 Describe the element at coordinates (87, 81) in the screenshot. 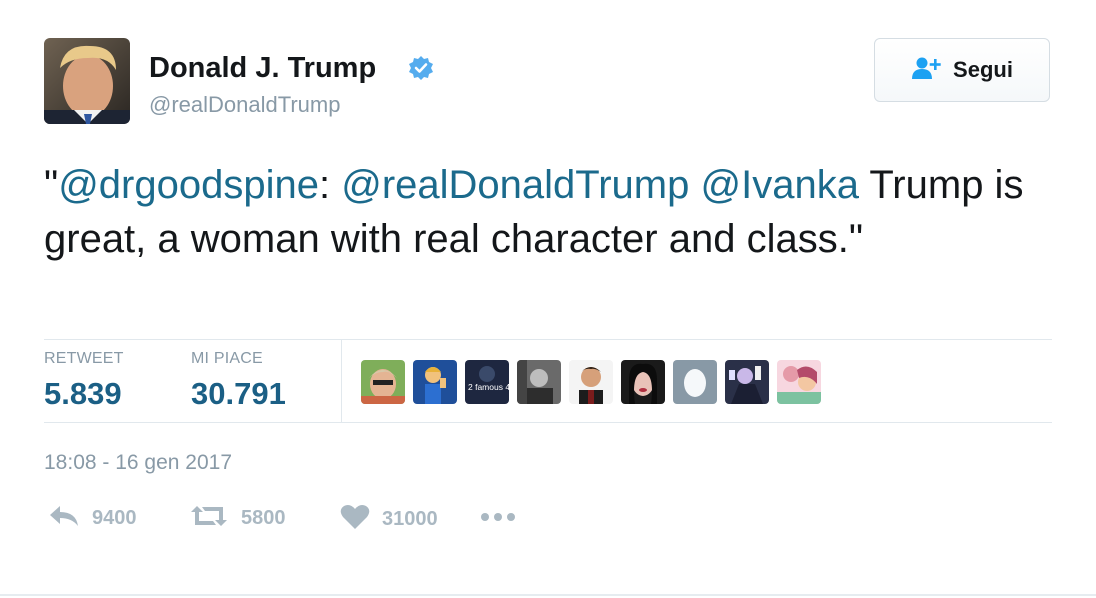

I see `user-avatar` at that location.